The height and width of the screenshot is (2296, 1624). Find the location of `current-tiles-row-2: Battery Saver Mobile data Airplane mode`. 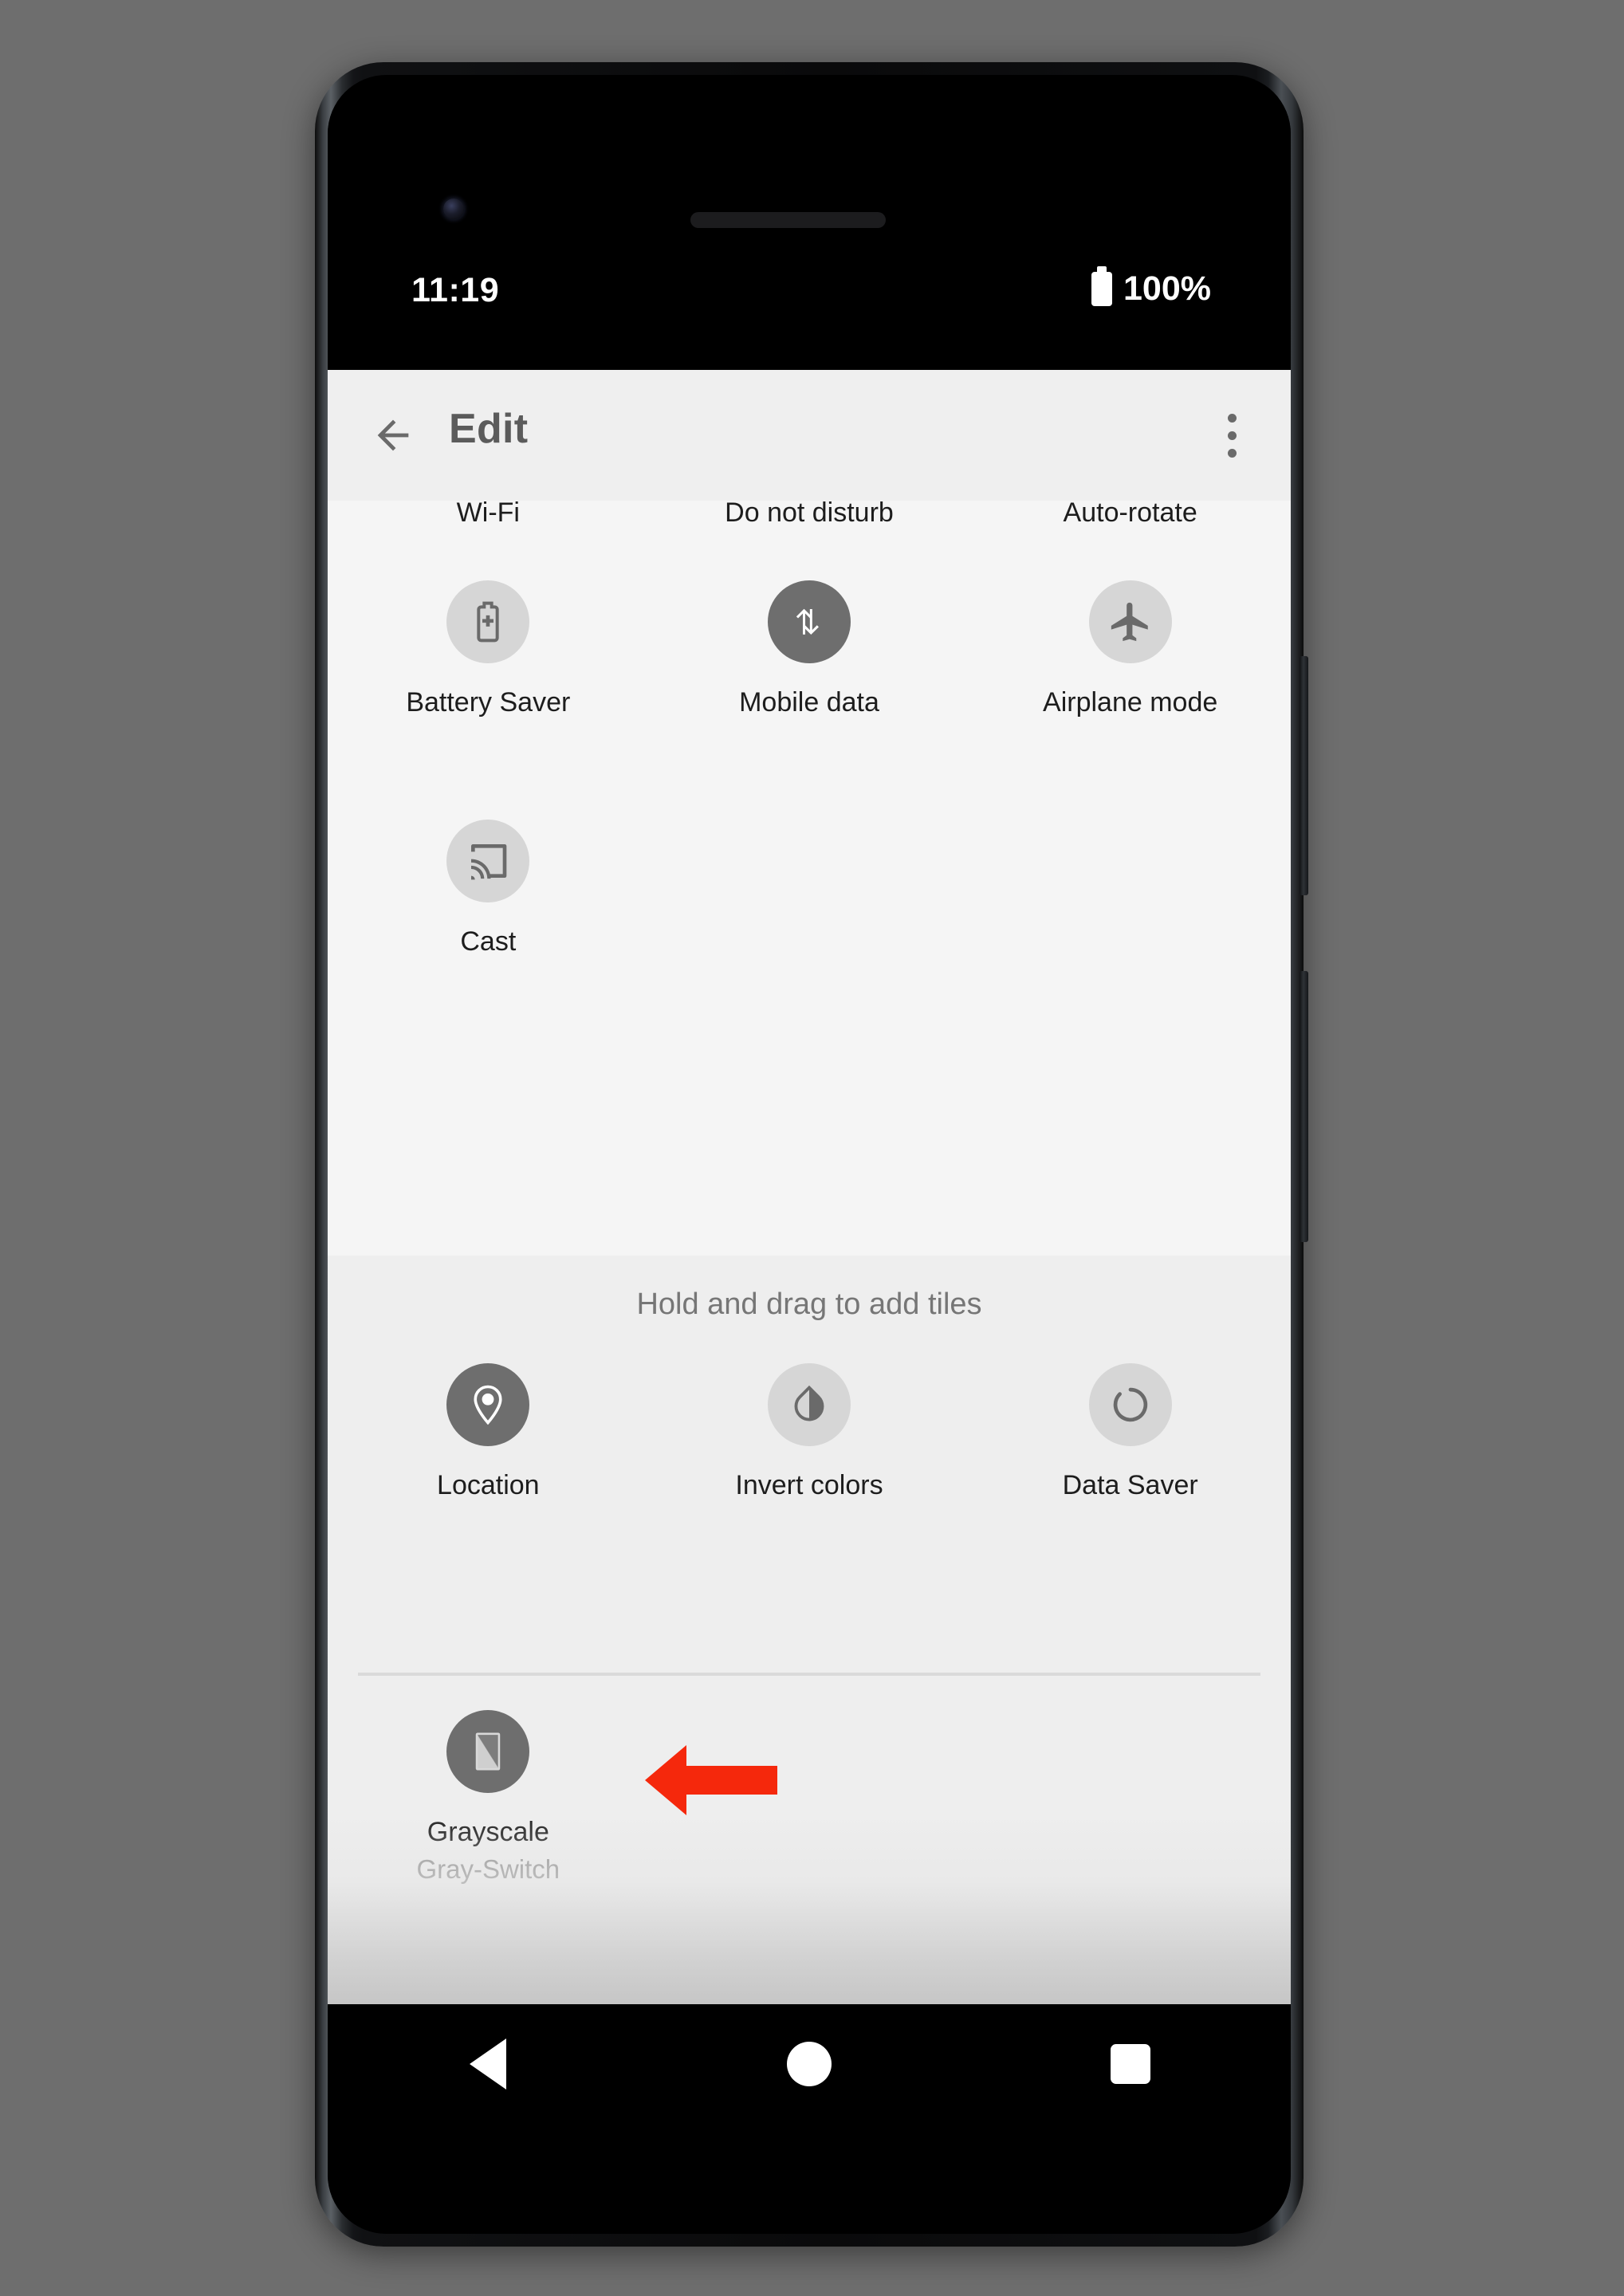

current-tiles-row-2: Battery Saver Mobile data Airplane mode is located at coordinates (810, 649).